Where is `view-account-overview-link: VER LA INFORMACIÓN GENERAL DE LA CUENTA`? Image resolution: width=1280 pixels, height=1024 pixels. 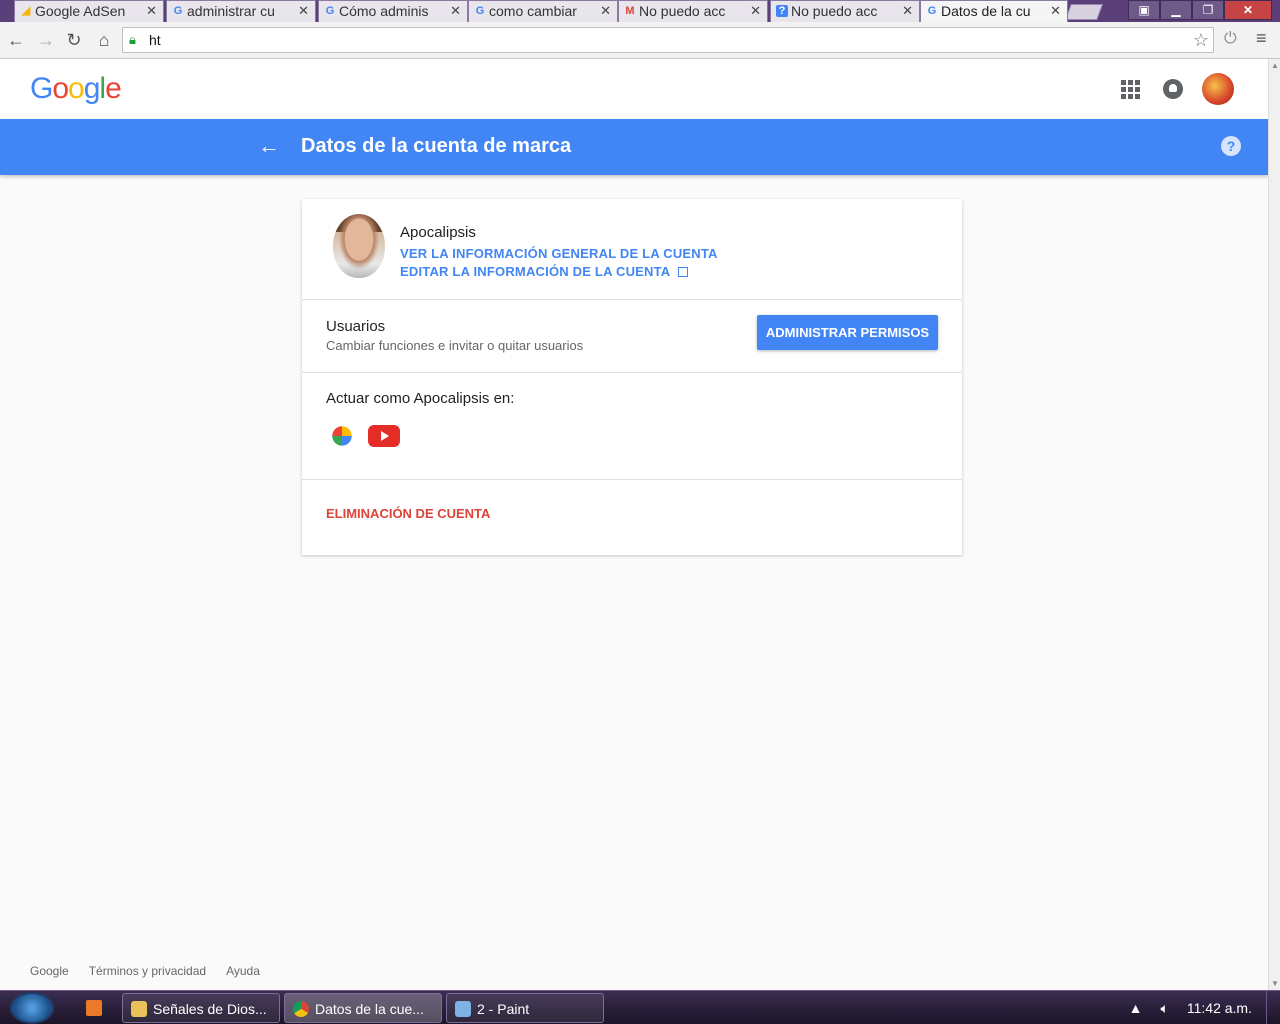
view-account-overview-link: VER LA INFORMACIÓN GENERAL DE LA CUENTA is located at coordinates (559, 253).